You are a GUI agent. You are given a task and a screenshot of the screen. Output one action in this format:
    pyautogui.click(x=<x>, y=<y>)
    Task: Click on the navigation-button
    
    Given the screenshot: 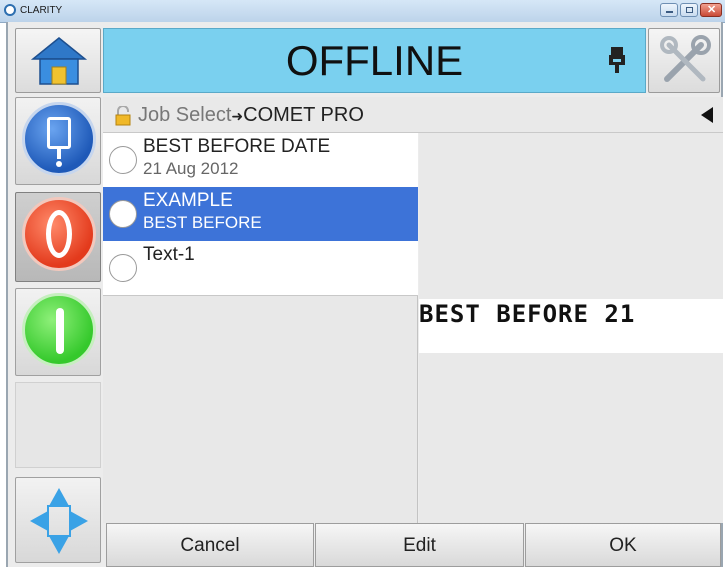 What is the action you would take?
    pyautogui.click(x=58, y=520)
    